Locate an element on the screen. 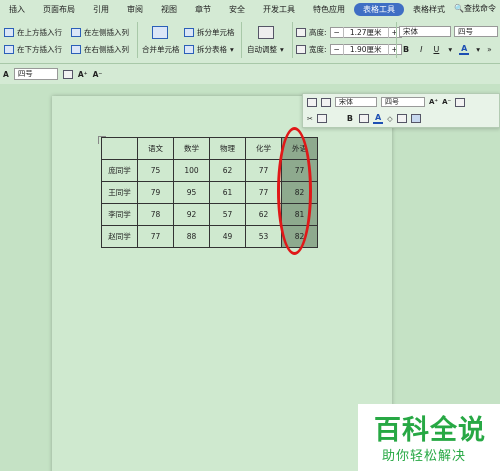  table-cell: 49 is located at coordinates (227, 236).